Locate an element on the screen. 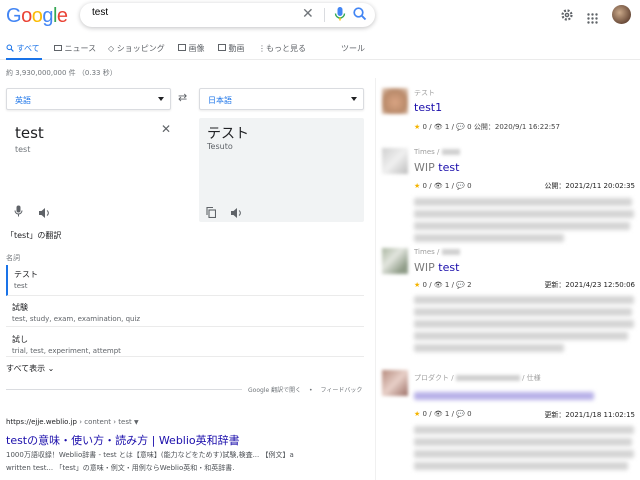  divider is located at coordinates (124, 389).